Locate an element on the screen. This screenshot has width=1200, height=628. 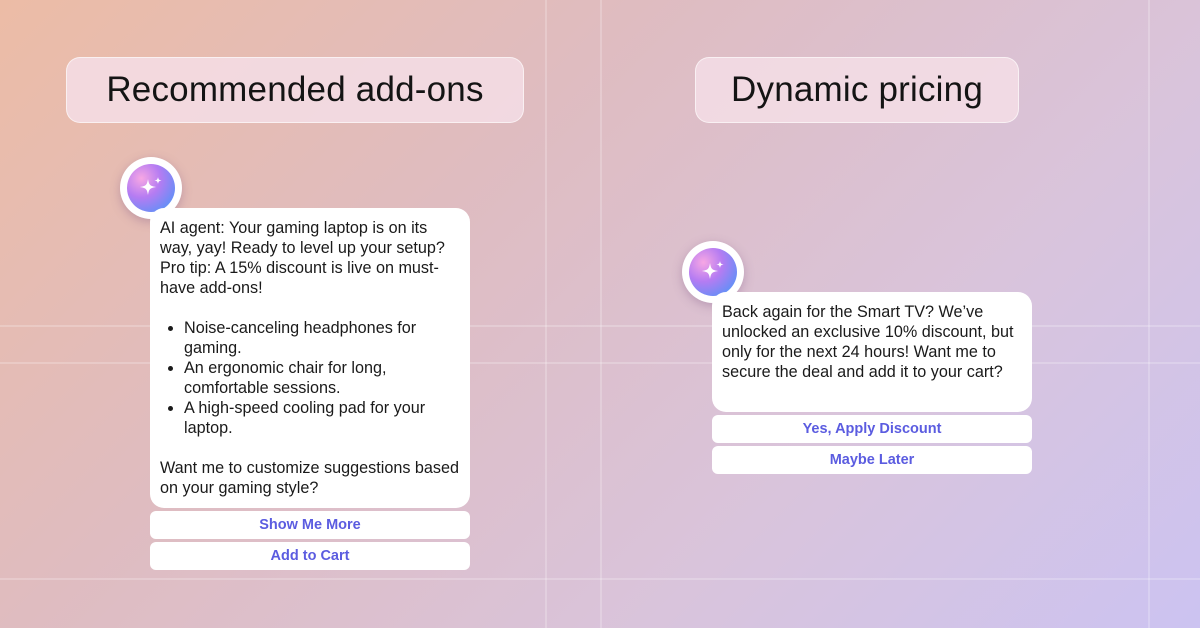
show-me-more-button: Show Me More is located at coordinates (310, 525).